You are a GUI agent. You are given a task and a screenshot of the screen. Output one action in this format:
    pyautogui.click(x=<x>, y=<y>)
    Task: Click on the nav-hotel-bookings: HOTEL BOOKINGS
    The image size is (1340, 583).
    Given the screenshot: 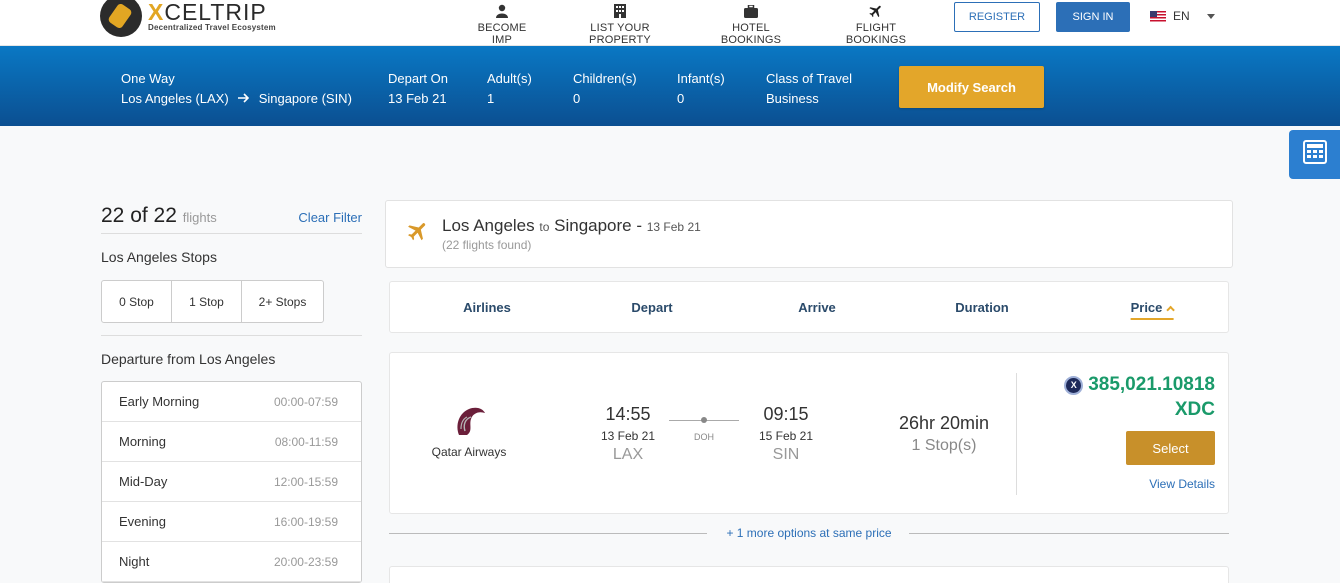 What is the action you would take?
    pyautogui.click(x=751, y=24)
    